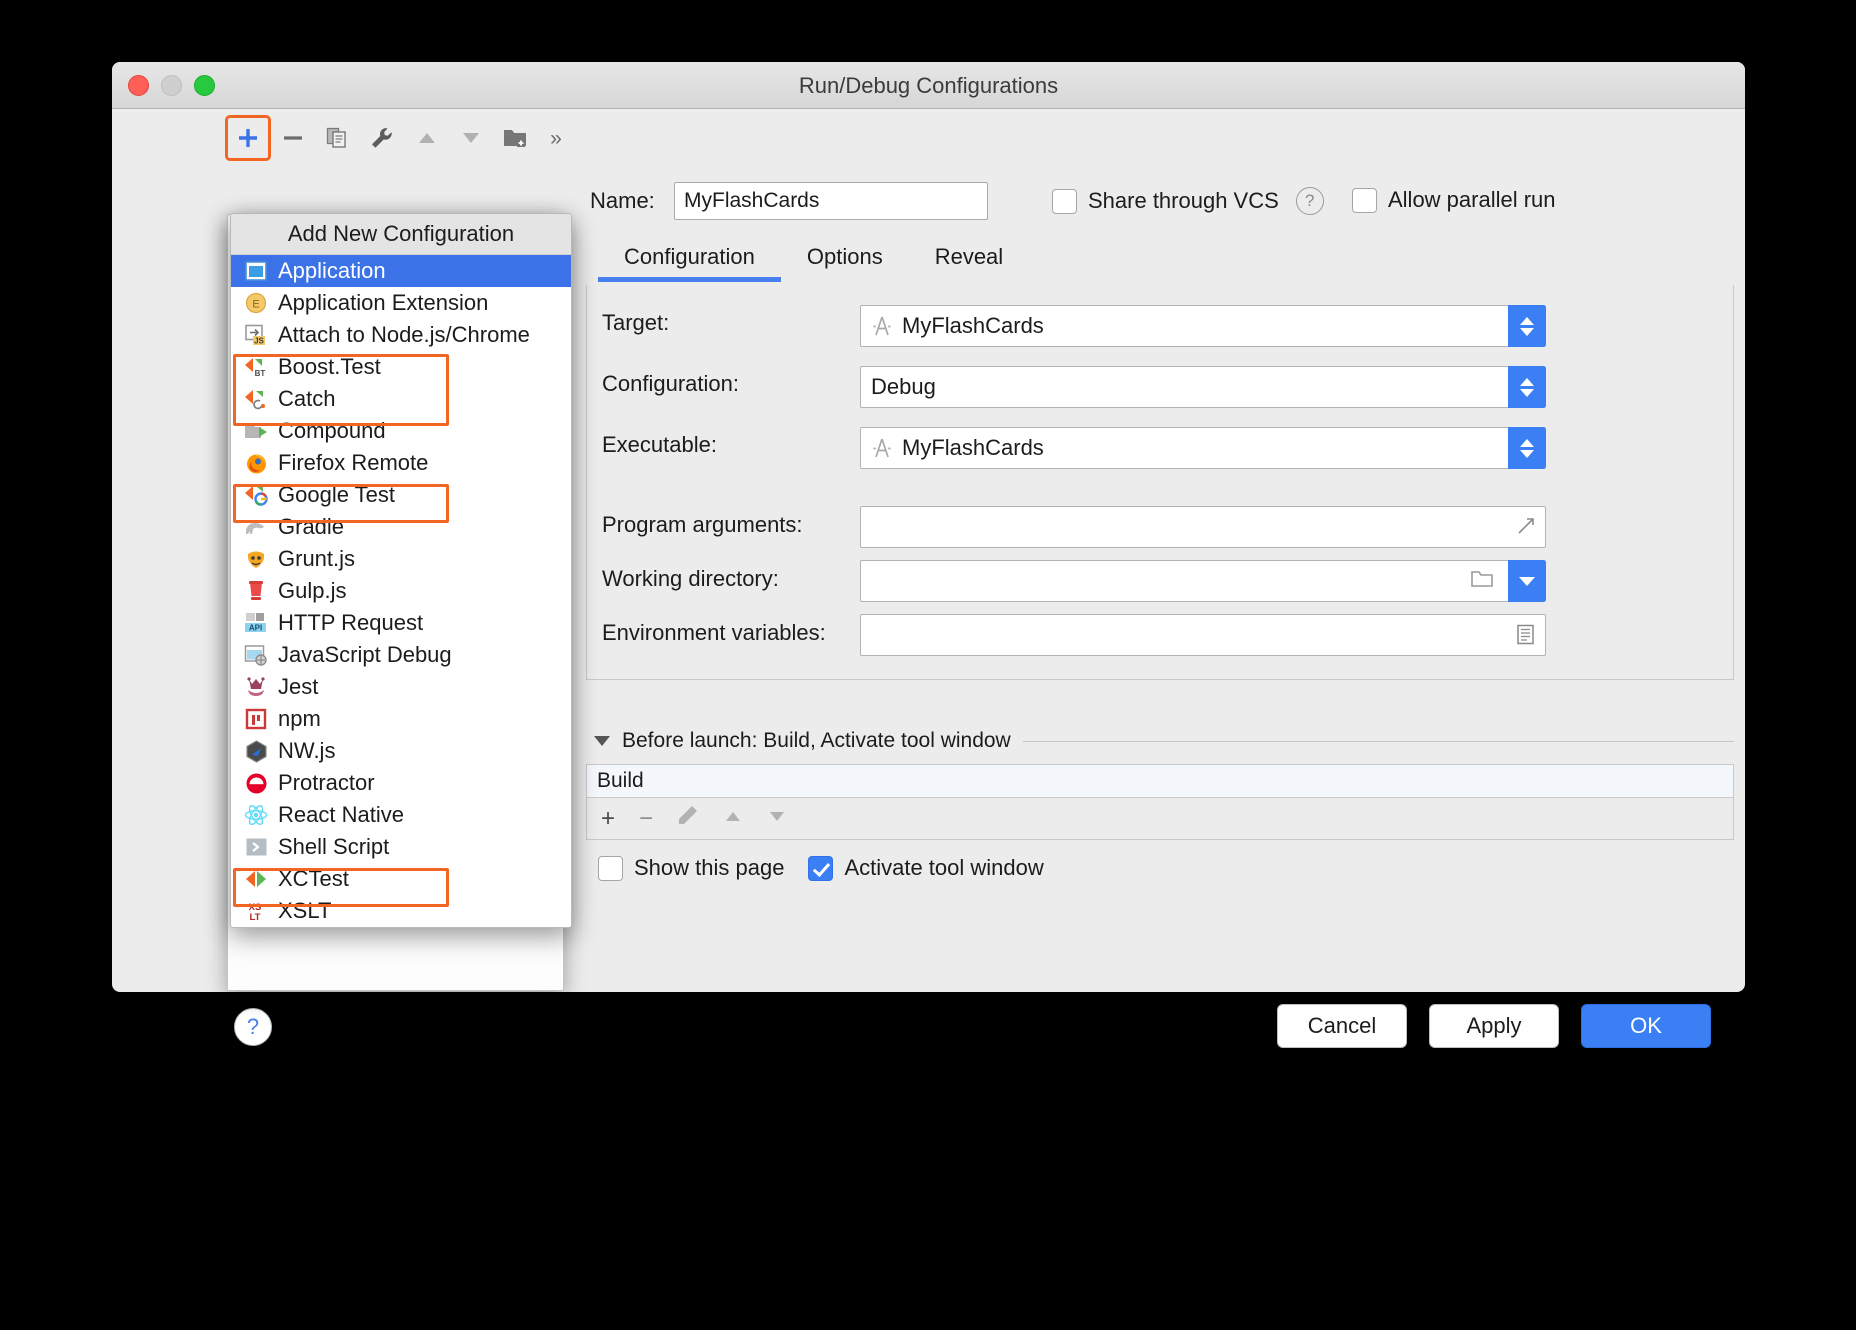  I want to click on xcode-target-icon, so click(882, 326).